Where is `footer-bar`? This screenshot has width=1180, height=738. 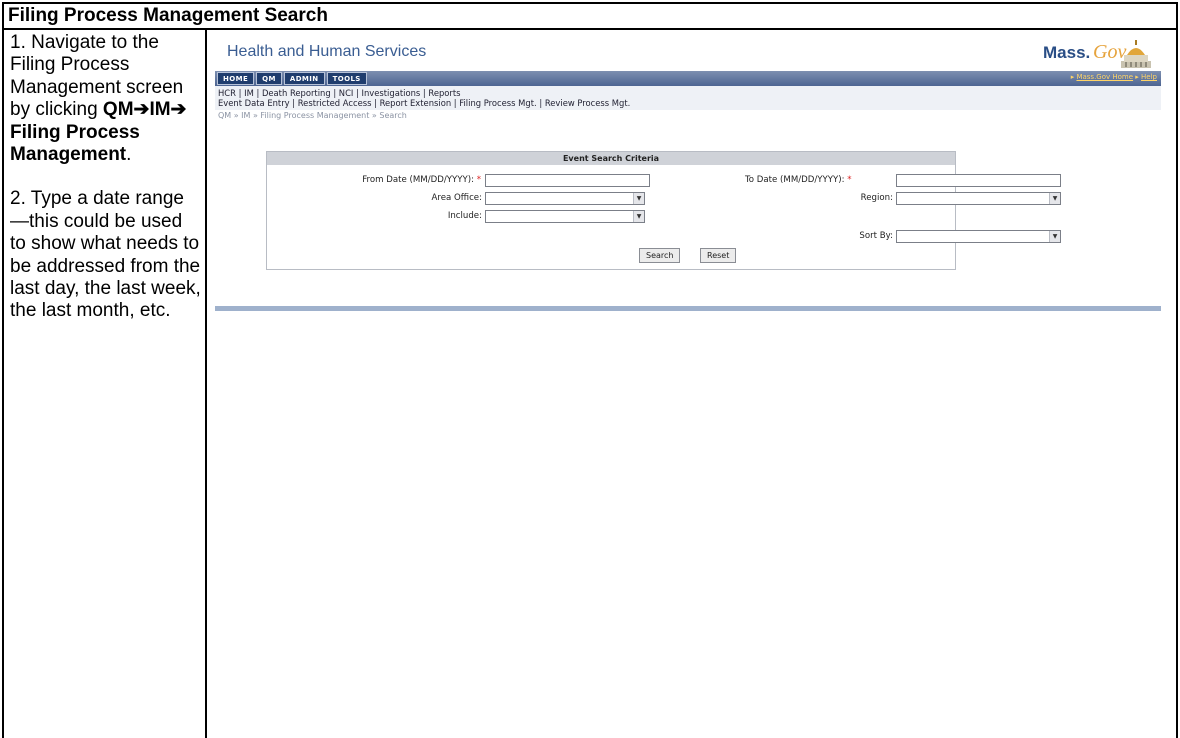 footer-bar is located at coordinates (688, 308).